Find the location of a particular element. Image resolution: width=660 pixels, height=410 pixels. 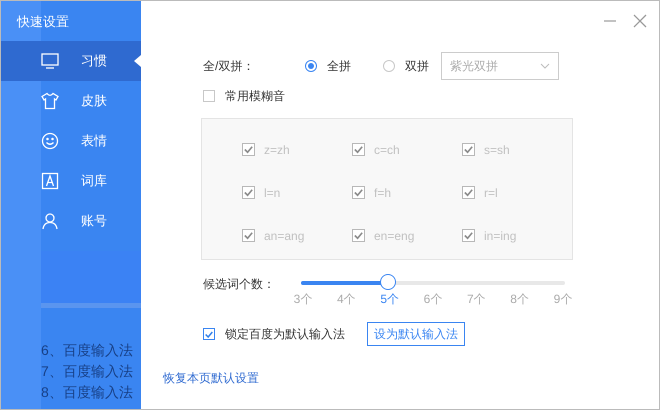

lock-default-checkbox: 锁定百度为默认输入法 is located at coordinates (285, 334).